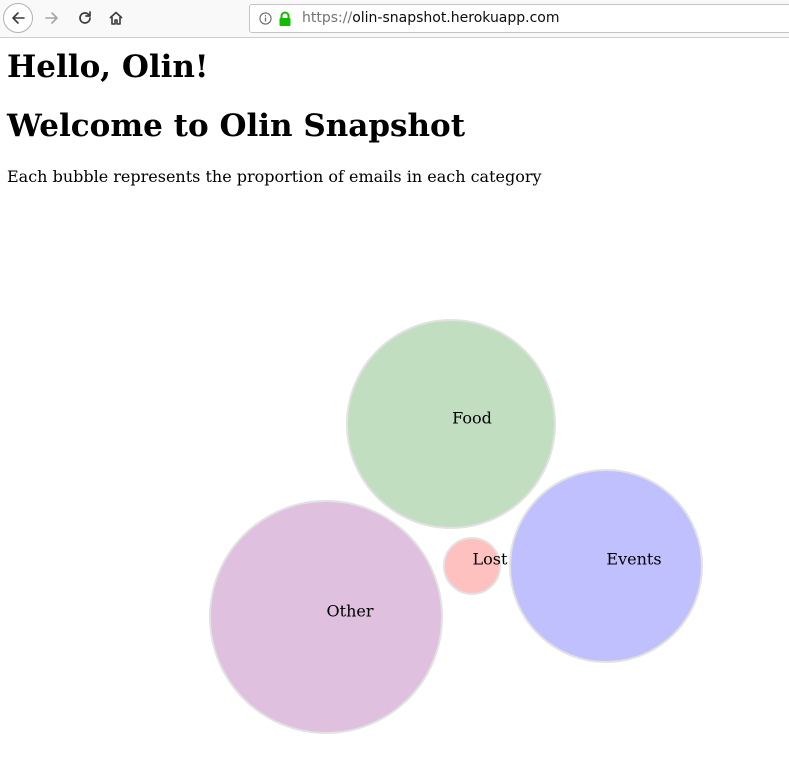 Image resolution: width=789 pixels, height=771 pixels. I want to click on bubble-label-events: Events, so click(633, 559).